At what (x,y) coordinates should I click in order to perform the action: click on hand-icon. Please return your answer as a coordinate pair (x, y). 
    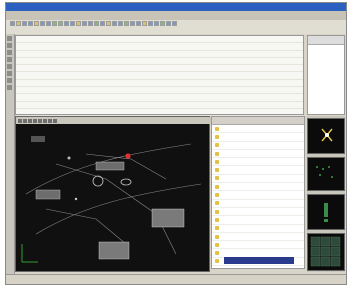
    Looking at the image, I should click on (9, 45).